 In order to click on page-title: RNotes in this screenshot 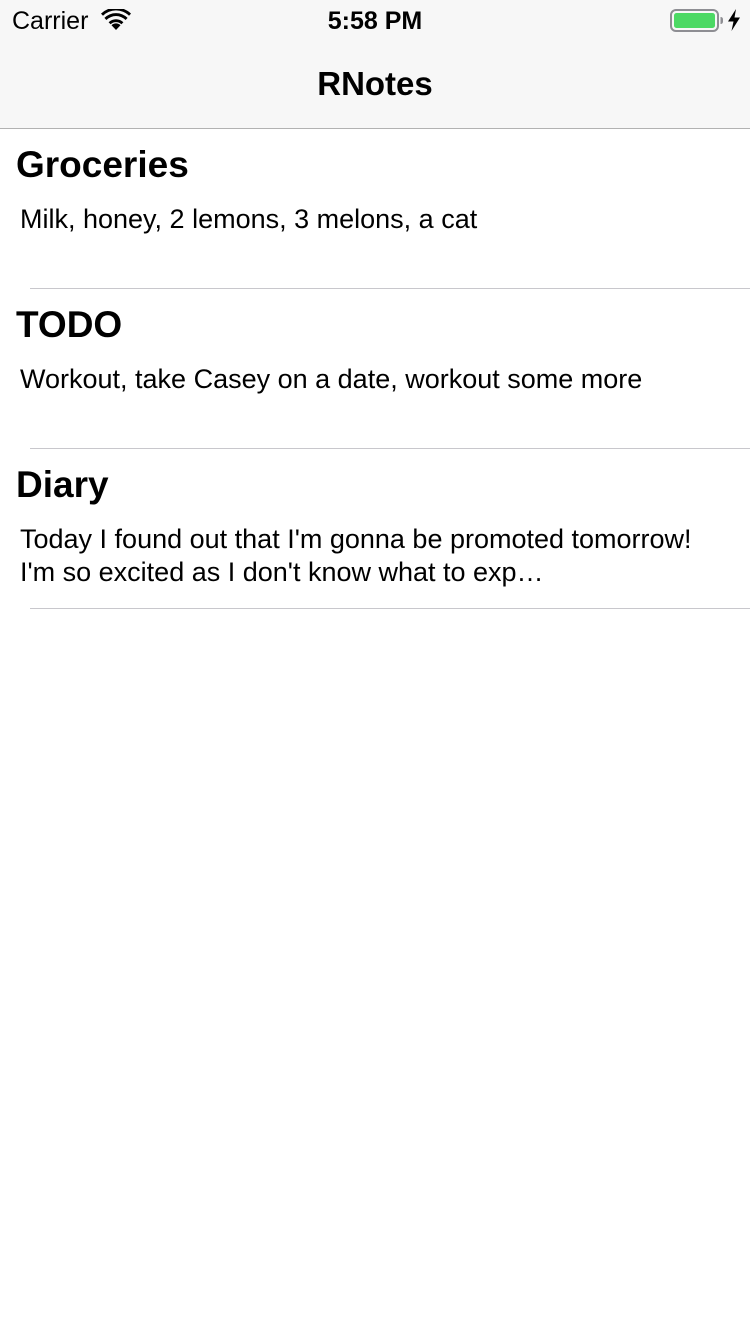, I will do `click(375, 83)`.